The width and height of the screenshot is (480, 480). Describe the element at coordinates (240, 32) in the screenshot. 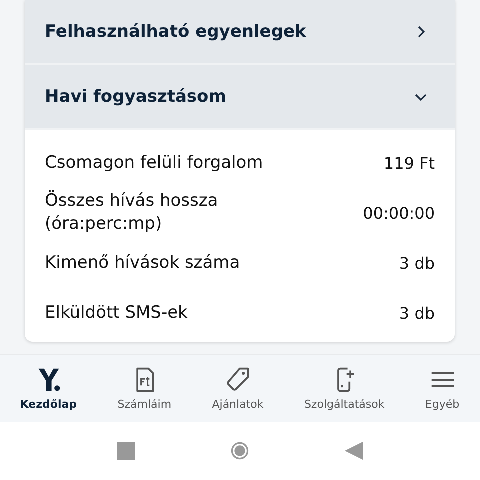

I see `section-header: Felhasználható egyenlegek` at that location.